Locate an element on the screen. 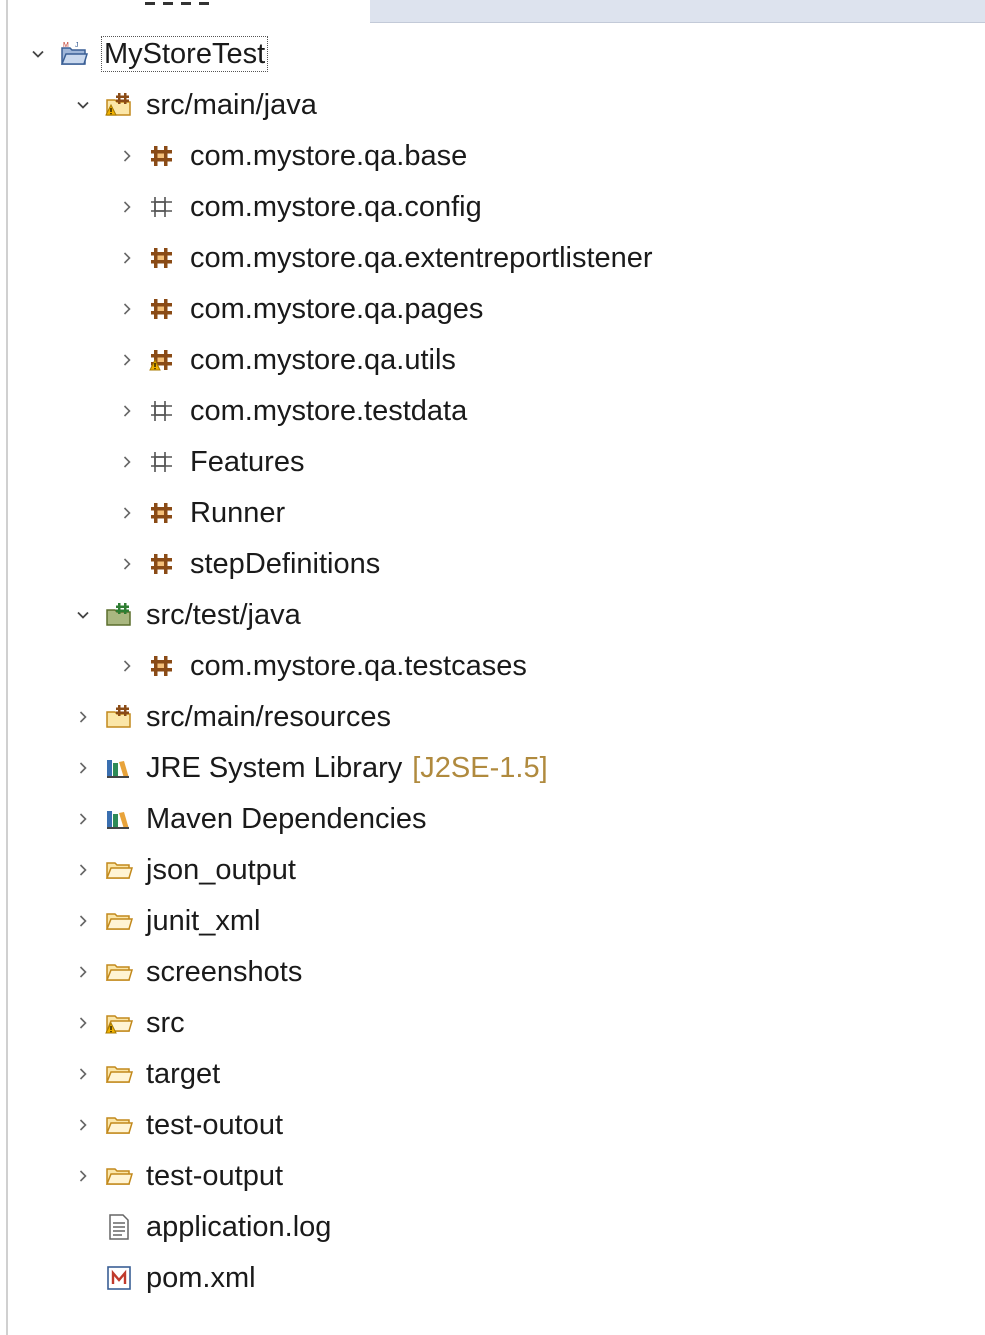  tree-item-label: MyStoreTest is located at coordinates (185, 53).